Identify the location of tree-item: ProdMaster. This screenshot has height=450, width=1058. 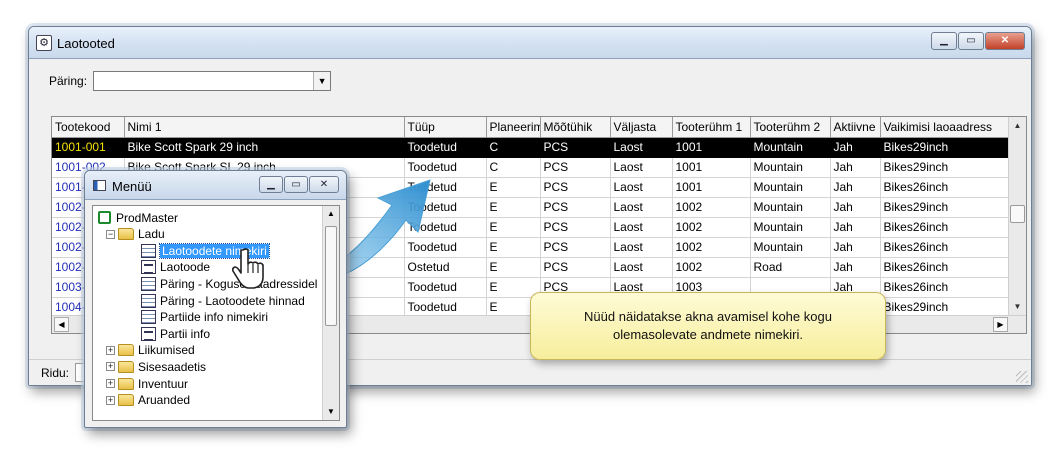
(138, 217).